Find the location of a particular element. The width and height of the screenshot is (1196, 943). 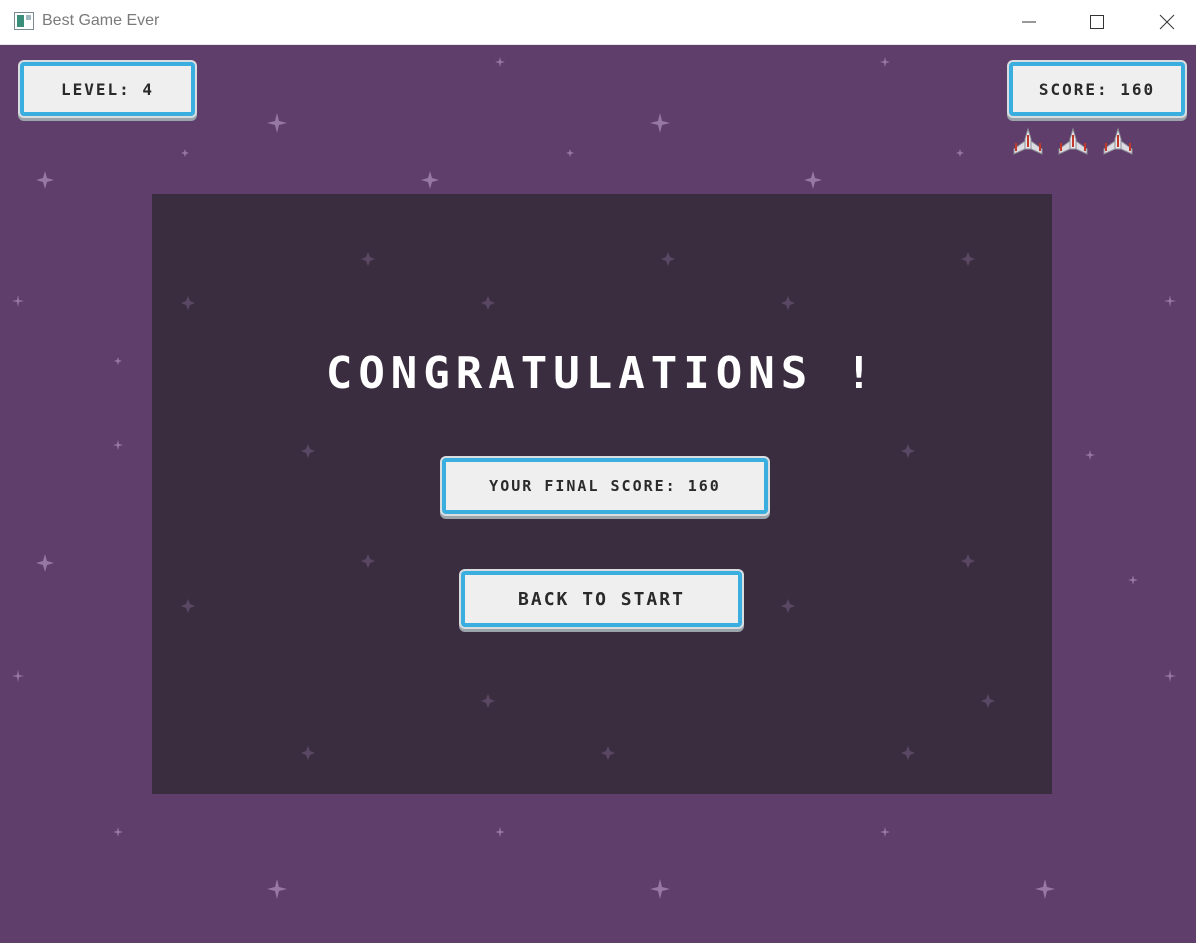

final-score-display: YOUR FINAL SCORE: 160 is located at coordinates (605, 486).